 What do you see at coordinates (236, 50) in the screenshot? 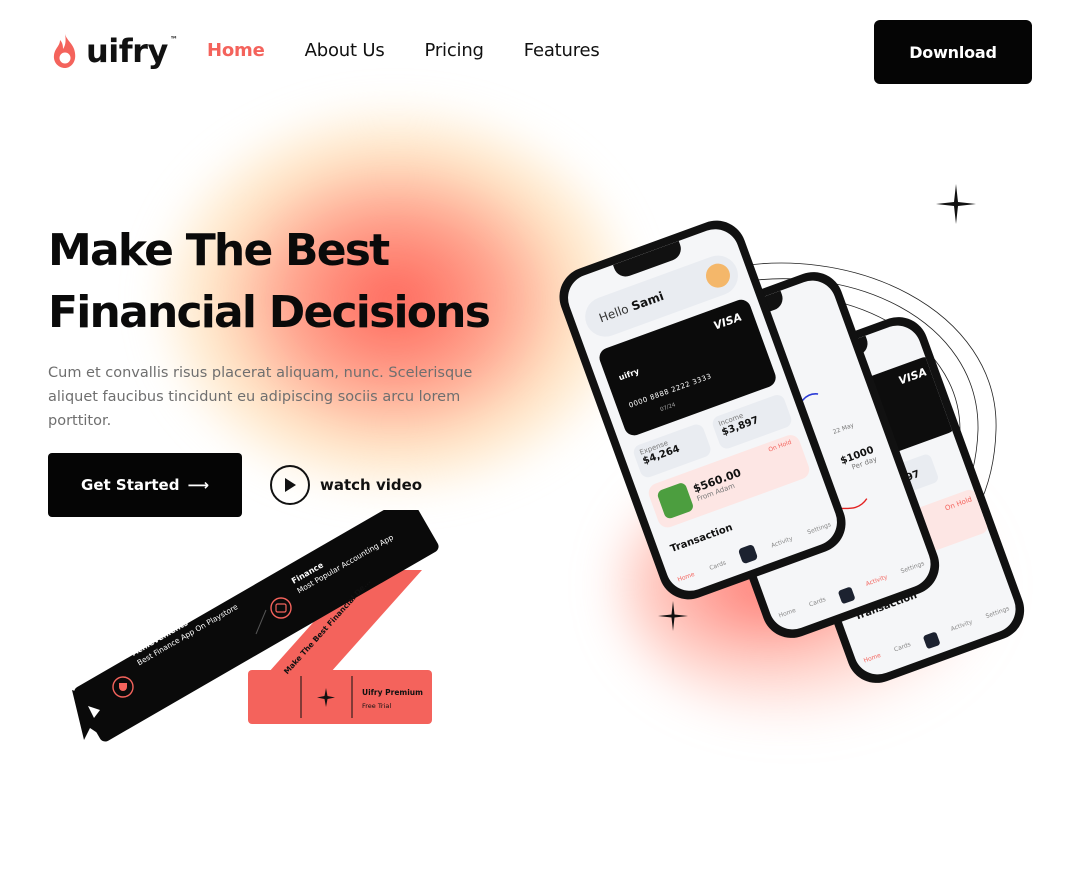
I see `nav-home: Home` at bounding box center [236, 50].